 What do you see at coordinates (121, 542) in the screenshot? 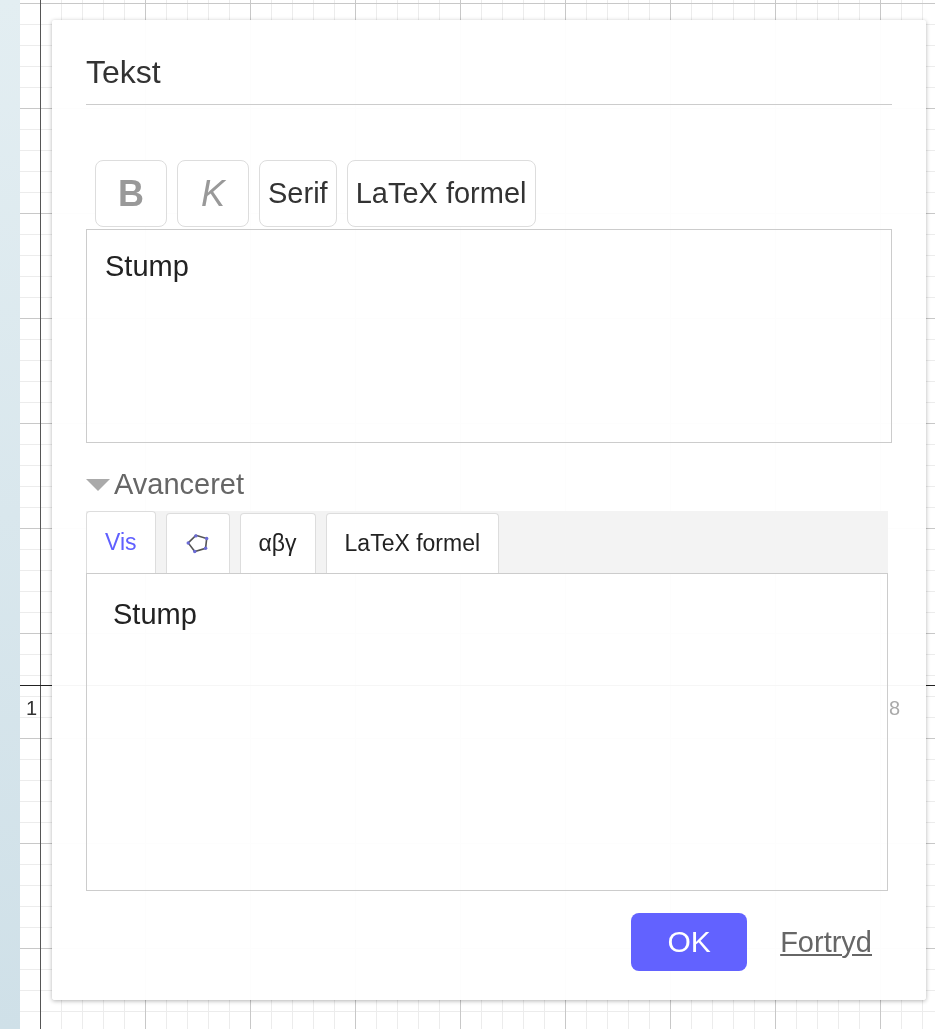
I see `tab: Vis` at bounding box center [121, 542].